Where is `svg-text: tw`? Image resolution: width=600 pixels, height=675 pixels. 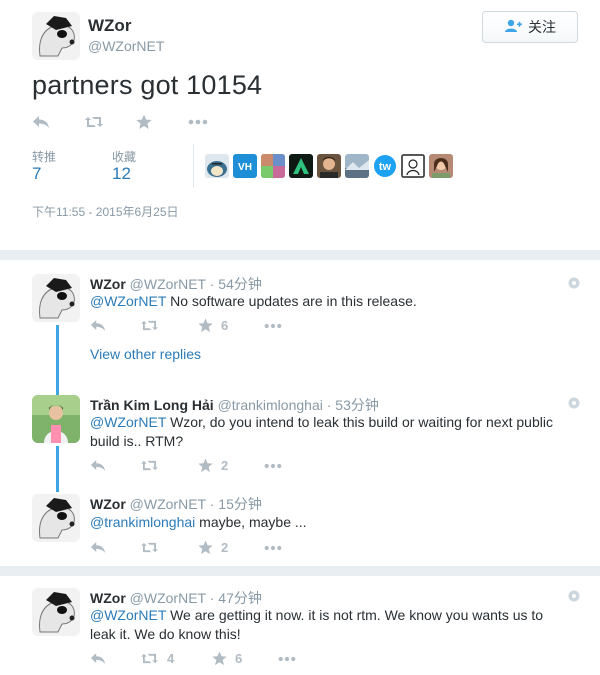
svg-text: tw is located at coordinates (385, 167).